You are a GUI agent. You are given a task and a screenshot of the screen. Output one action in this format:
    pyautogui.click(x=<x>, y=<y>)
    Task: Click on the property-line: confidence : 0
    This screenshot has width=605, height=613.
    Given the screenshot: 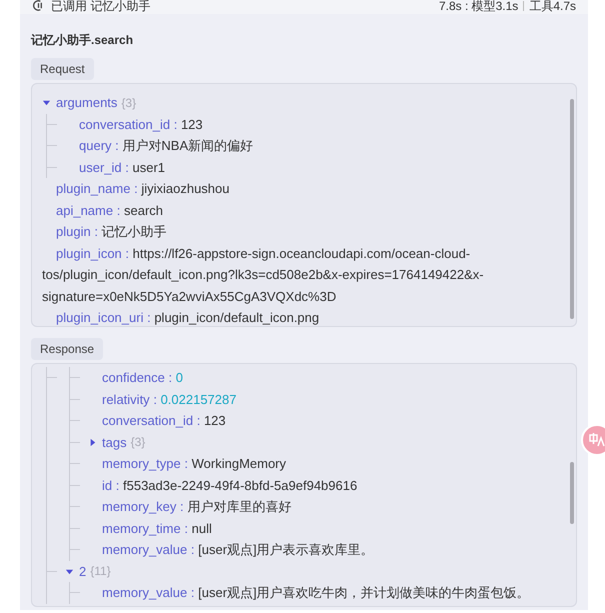 What is the action you would take?
    pyautogui.click(x=142, y=378)
    